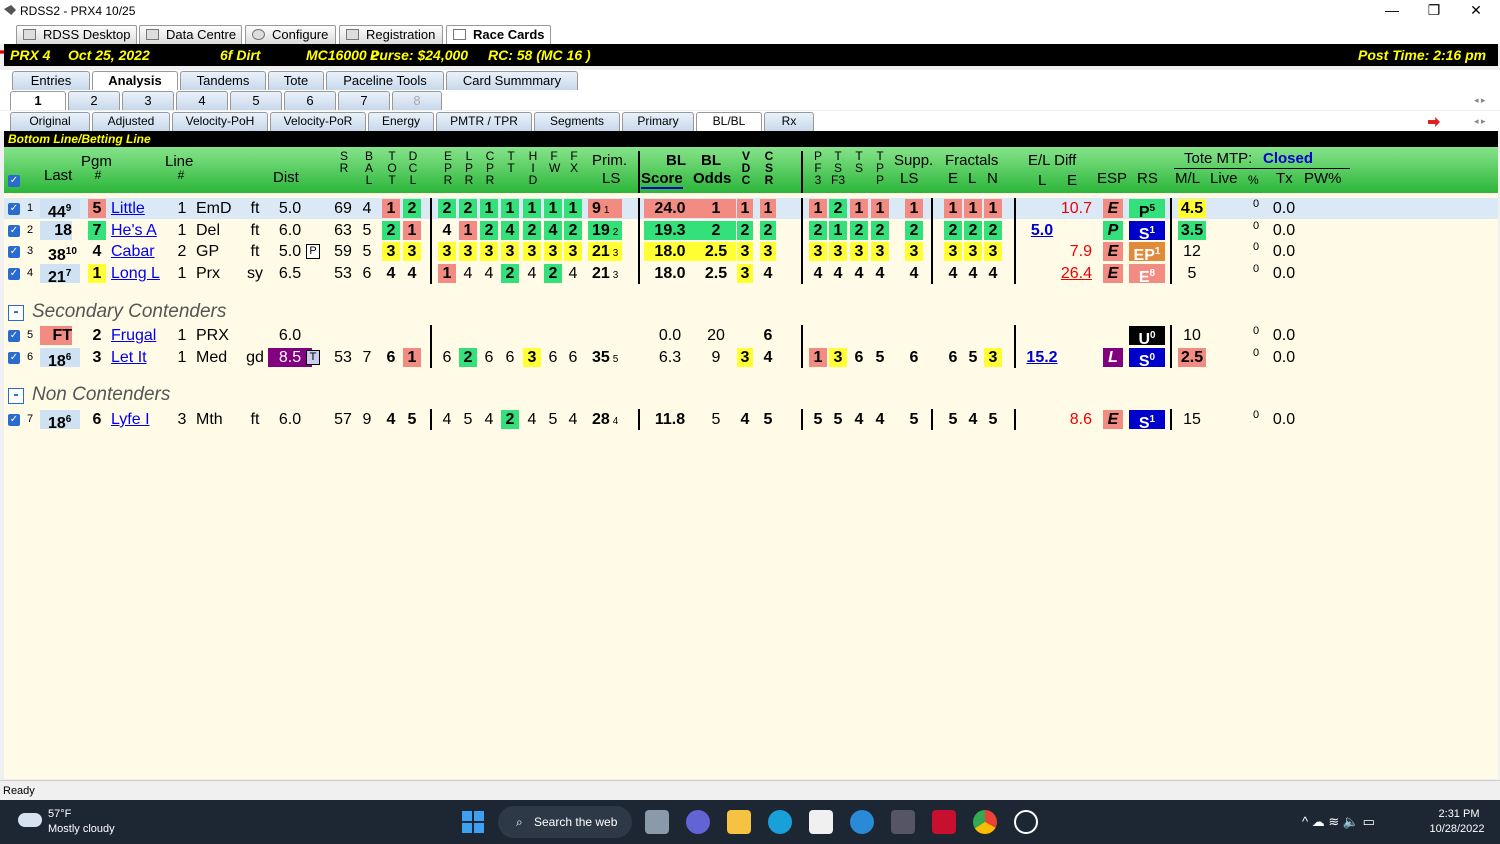  I want to click on tab-velocity-por: Velocity-PoR, so click(318, 121).